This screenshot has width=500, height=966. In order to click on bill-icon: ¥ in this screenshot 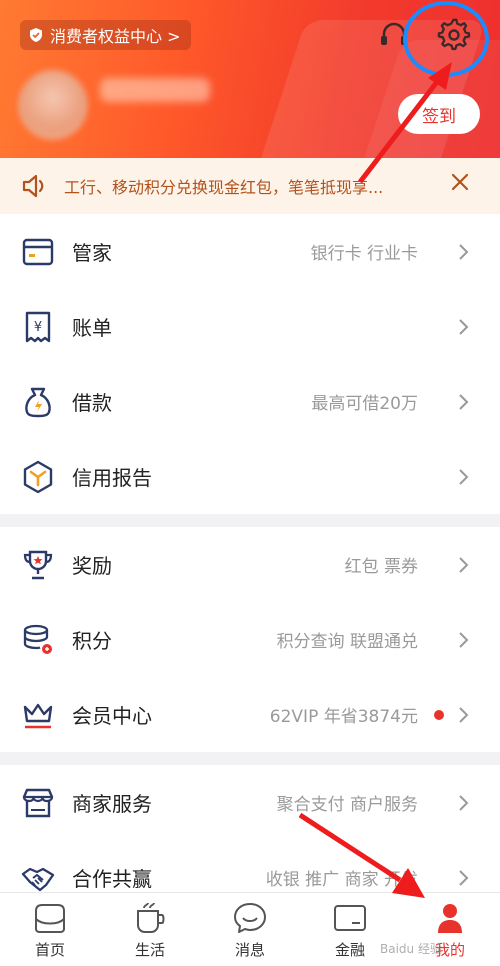, I will do `click(38, 326)`.